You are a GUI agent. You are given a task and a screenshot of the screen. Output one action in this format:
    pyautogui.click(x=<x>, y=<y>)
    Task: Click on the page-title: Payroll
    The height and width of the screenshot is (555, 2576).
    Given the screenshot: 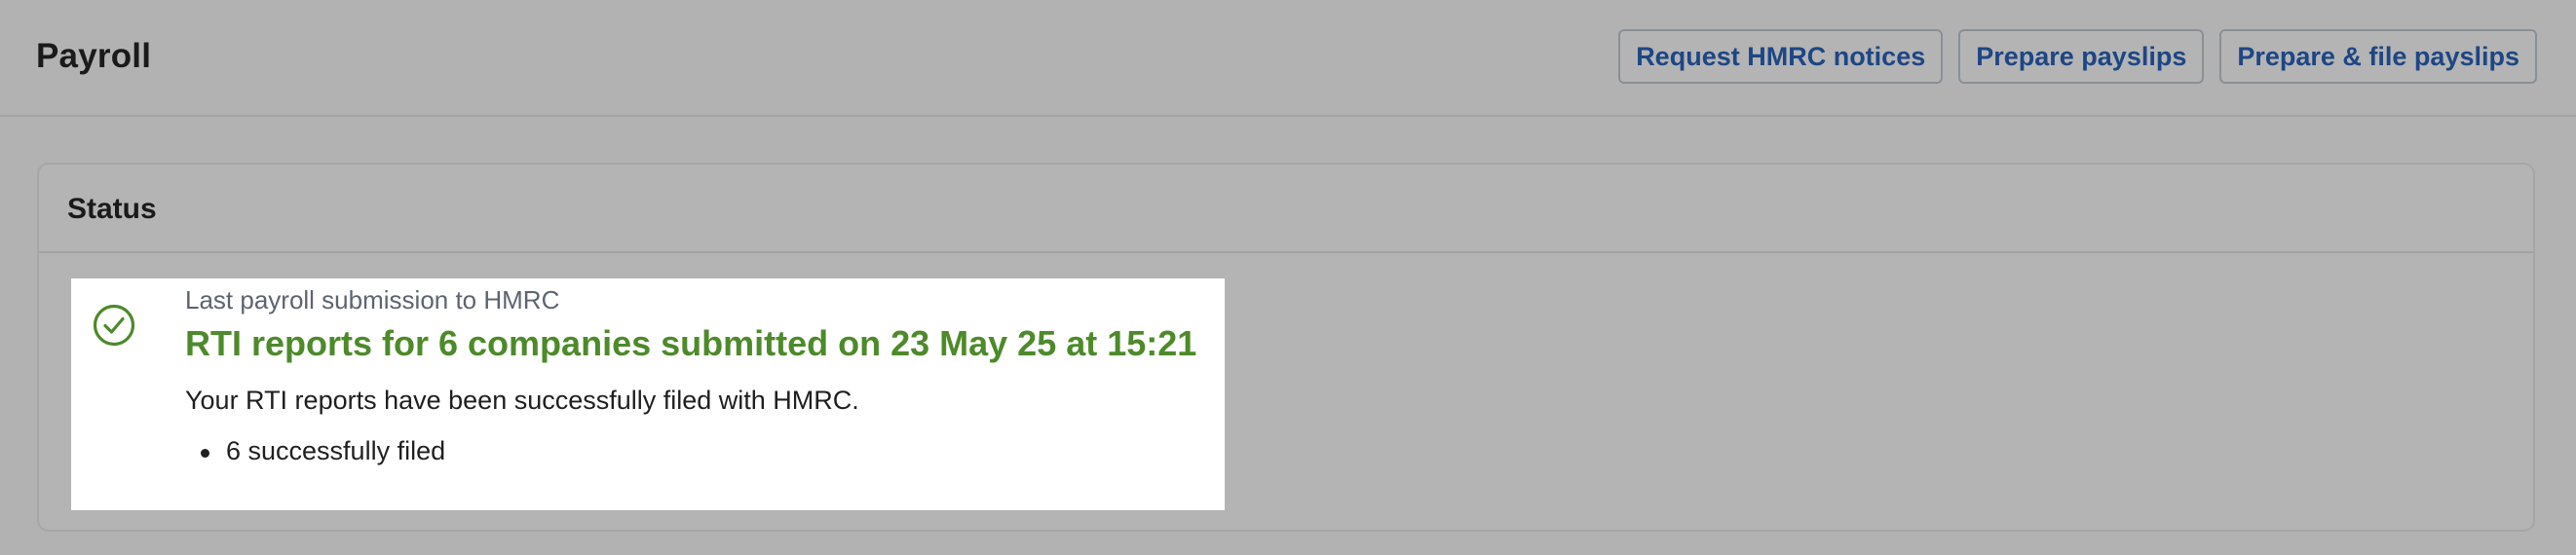 What is the action you would take?
    pyautogui.click(x=94, y=56)
    